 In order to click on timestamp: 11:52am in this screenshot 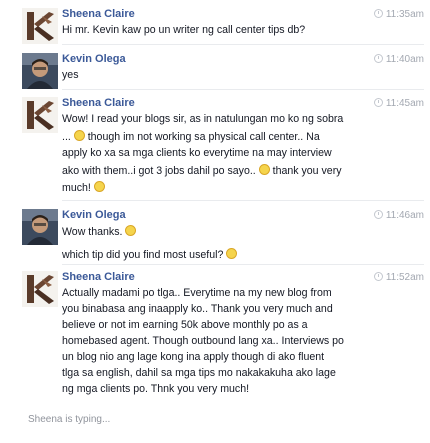, I will do `click(398, 277)`.